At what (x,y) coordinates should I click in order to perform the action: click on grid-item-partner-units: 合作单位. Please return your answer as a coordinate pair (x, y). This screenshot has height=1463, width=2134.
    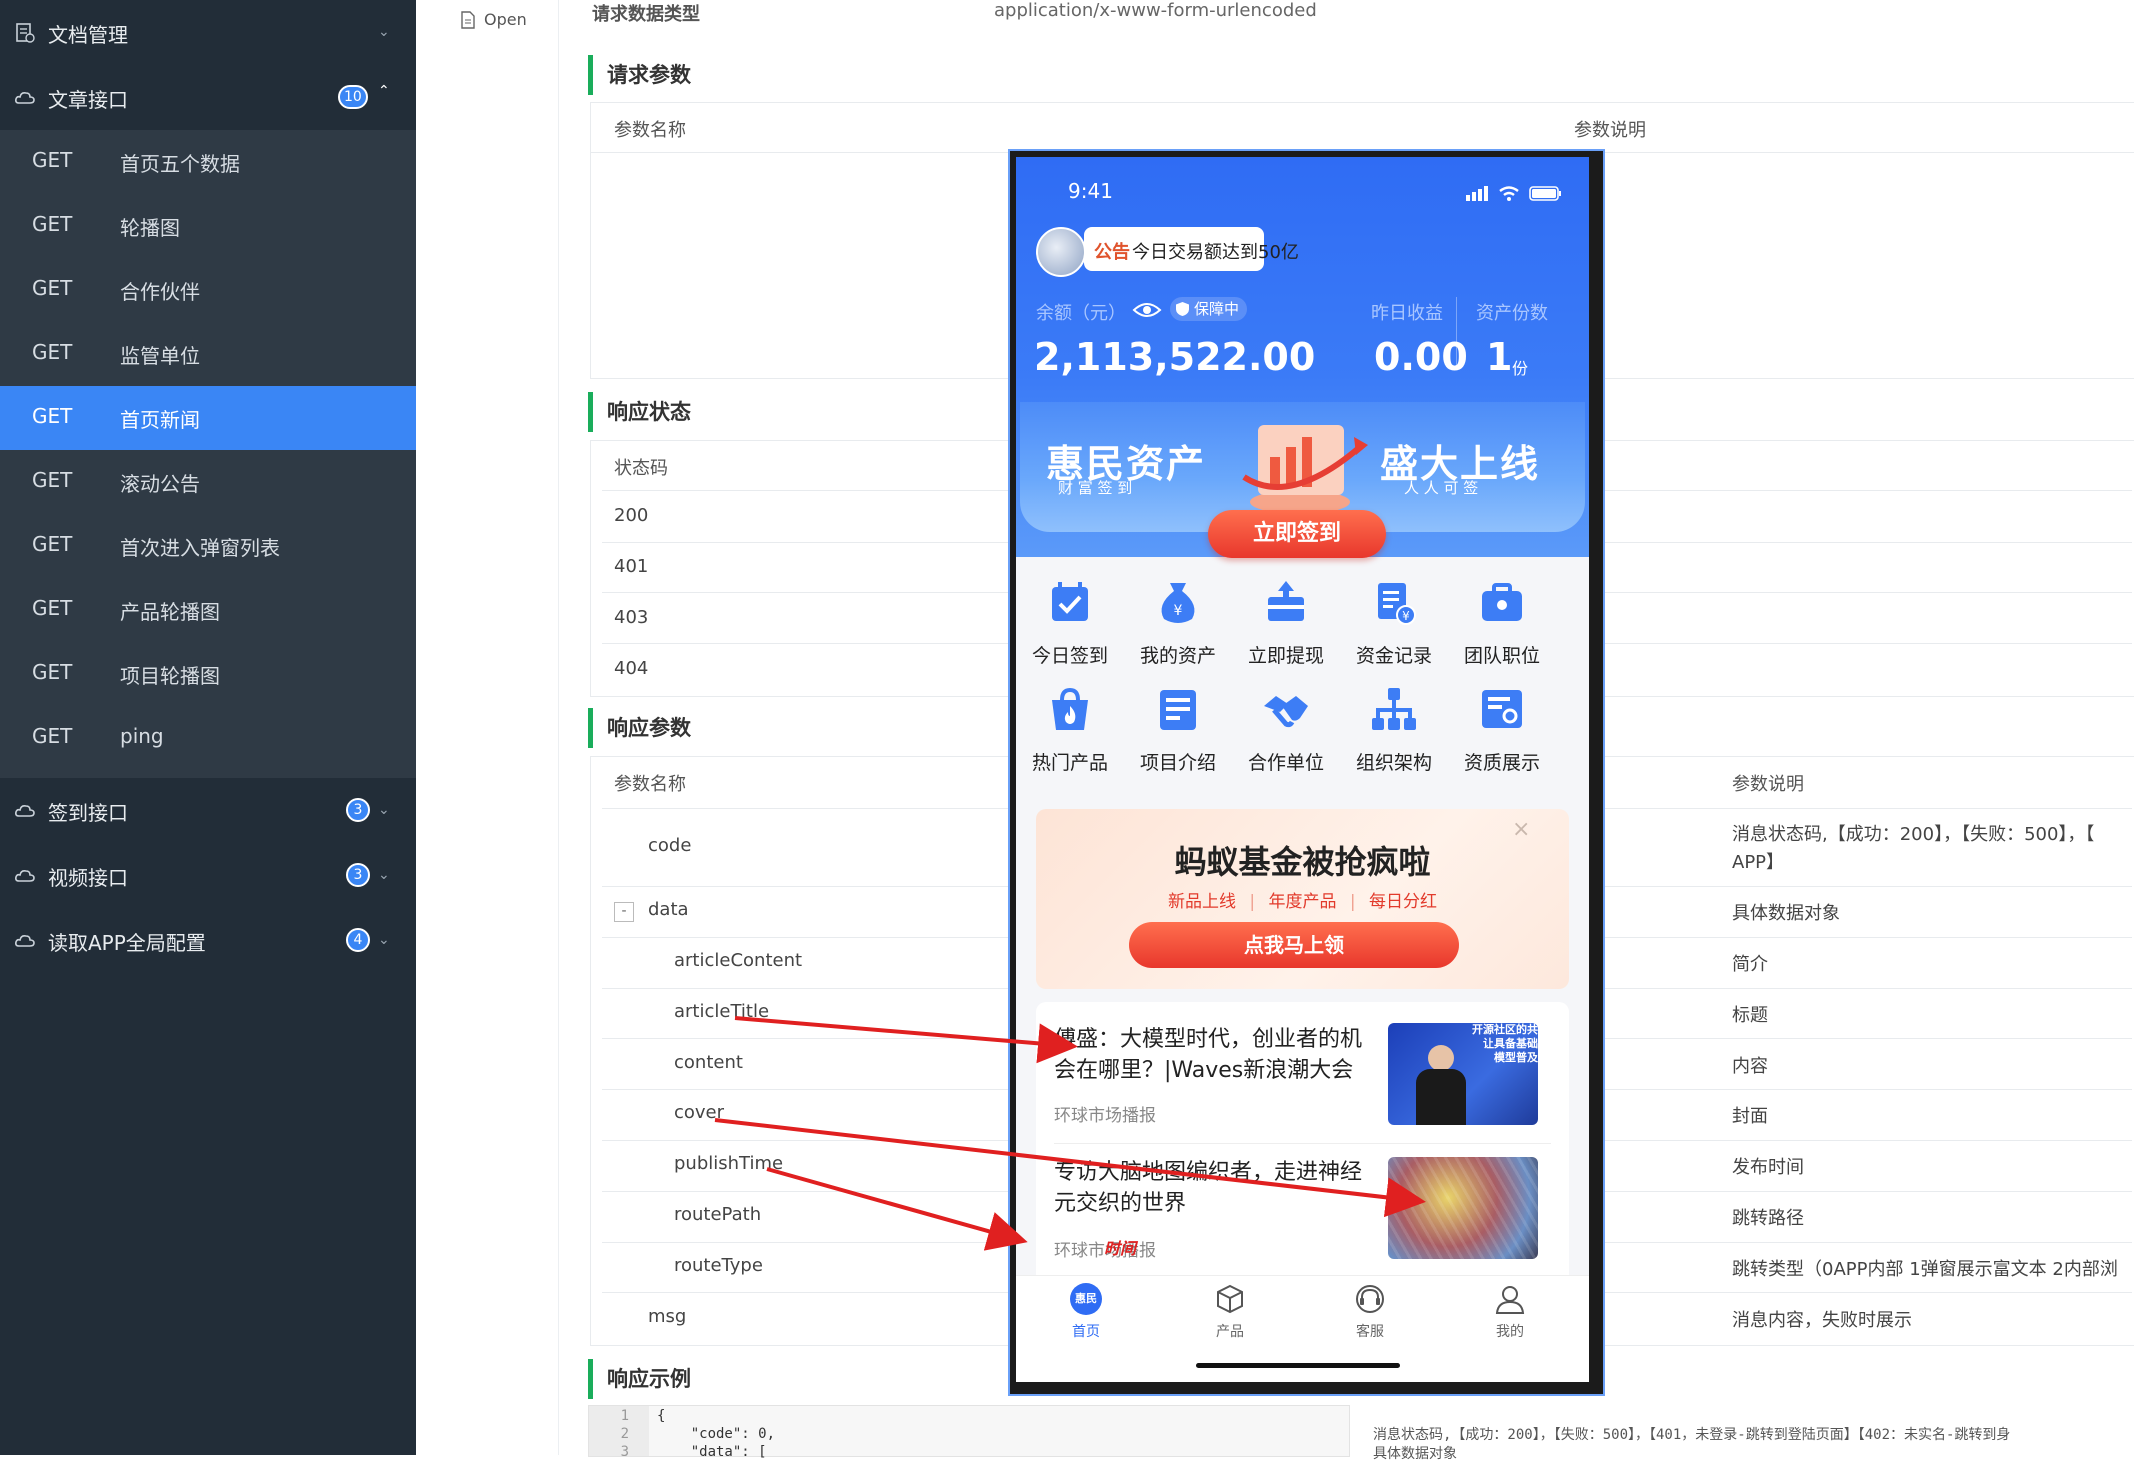
    Looking at the image, I should click on (1286, 729).